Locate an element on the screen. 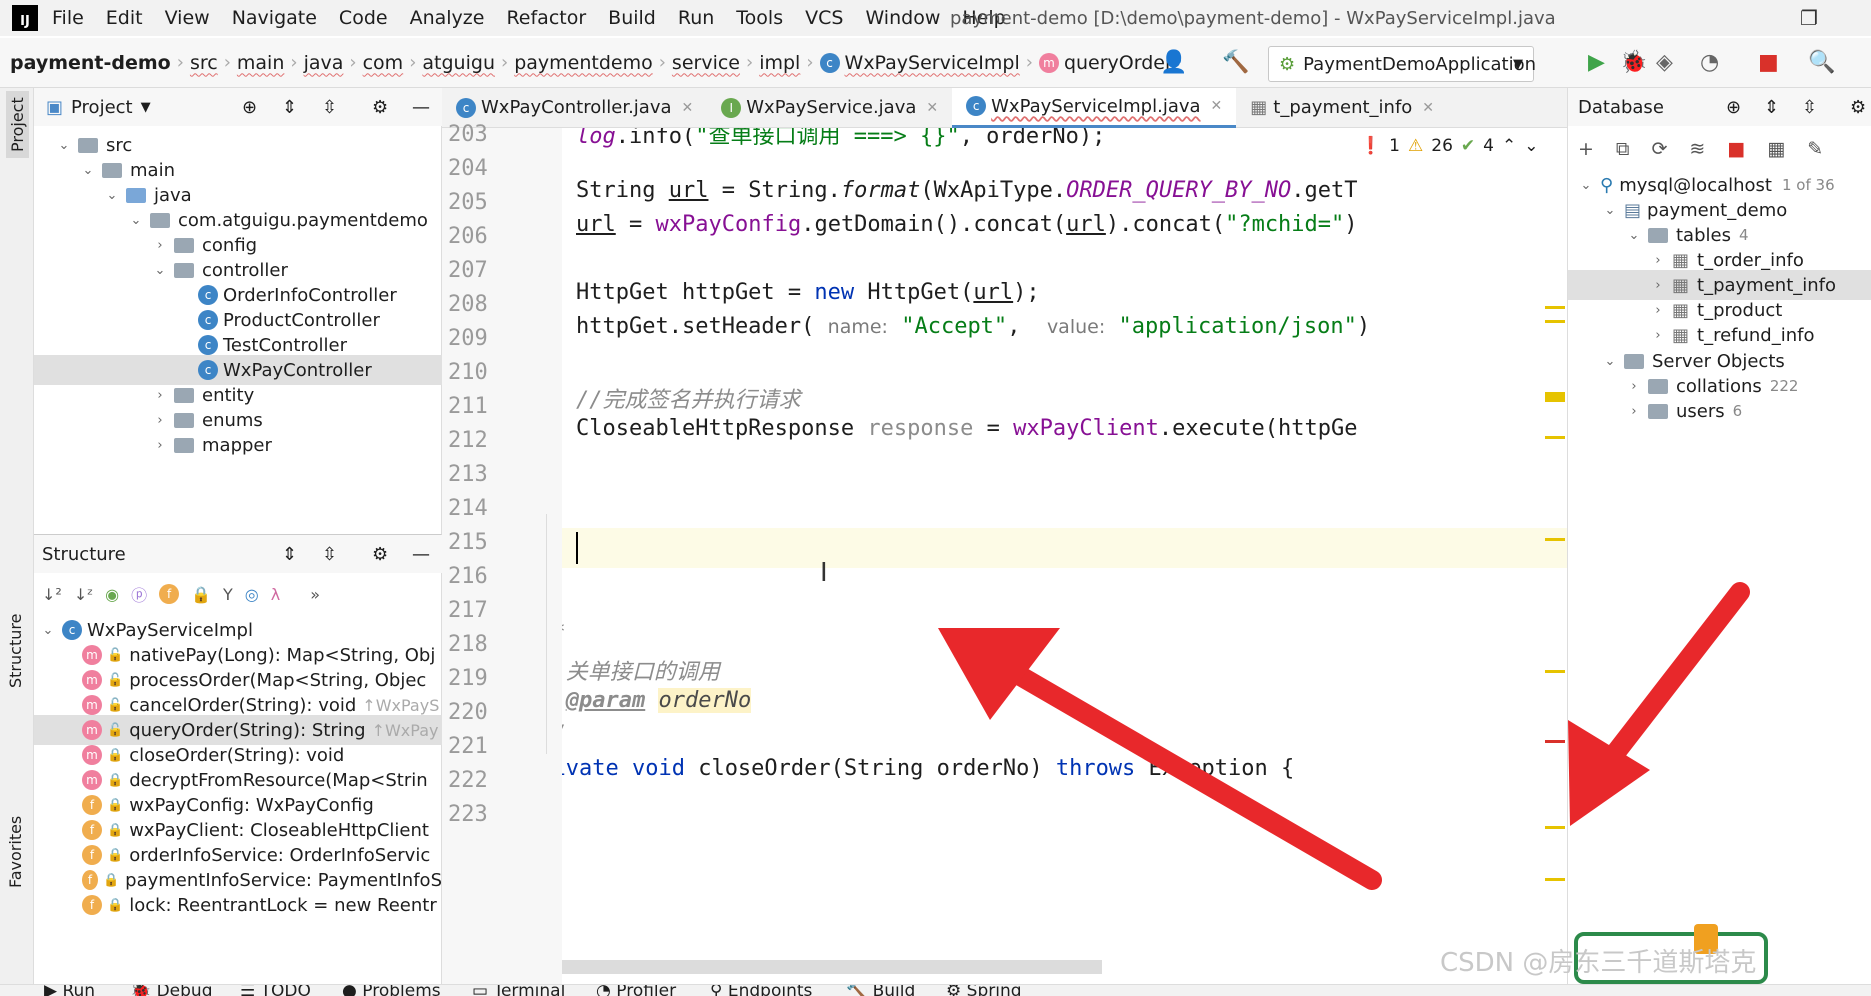 The width and height of the screenshot is (1871, 996). problems-tool-label: Problems is located at coordinates (401, 990).